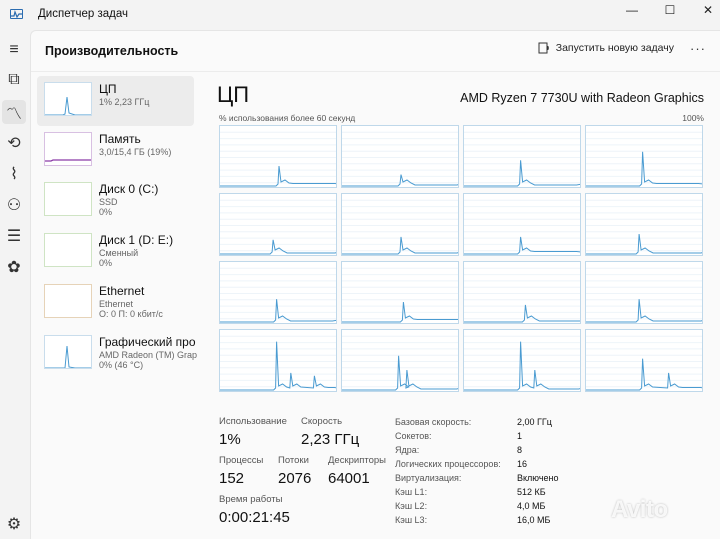 The height and width of the screenshot is (539, 720). What do you see at coordinates (14, 112) in the screenshot?
I see `performance-icon: 〽` at bounding box center [14, 112].